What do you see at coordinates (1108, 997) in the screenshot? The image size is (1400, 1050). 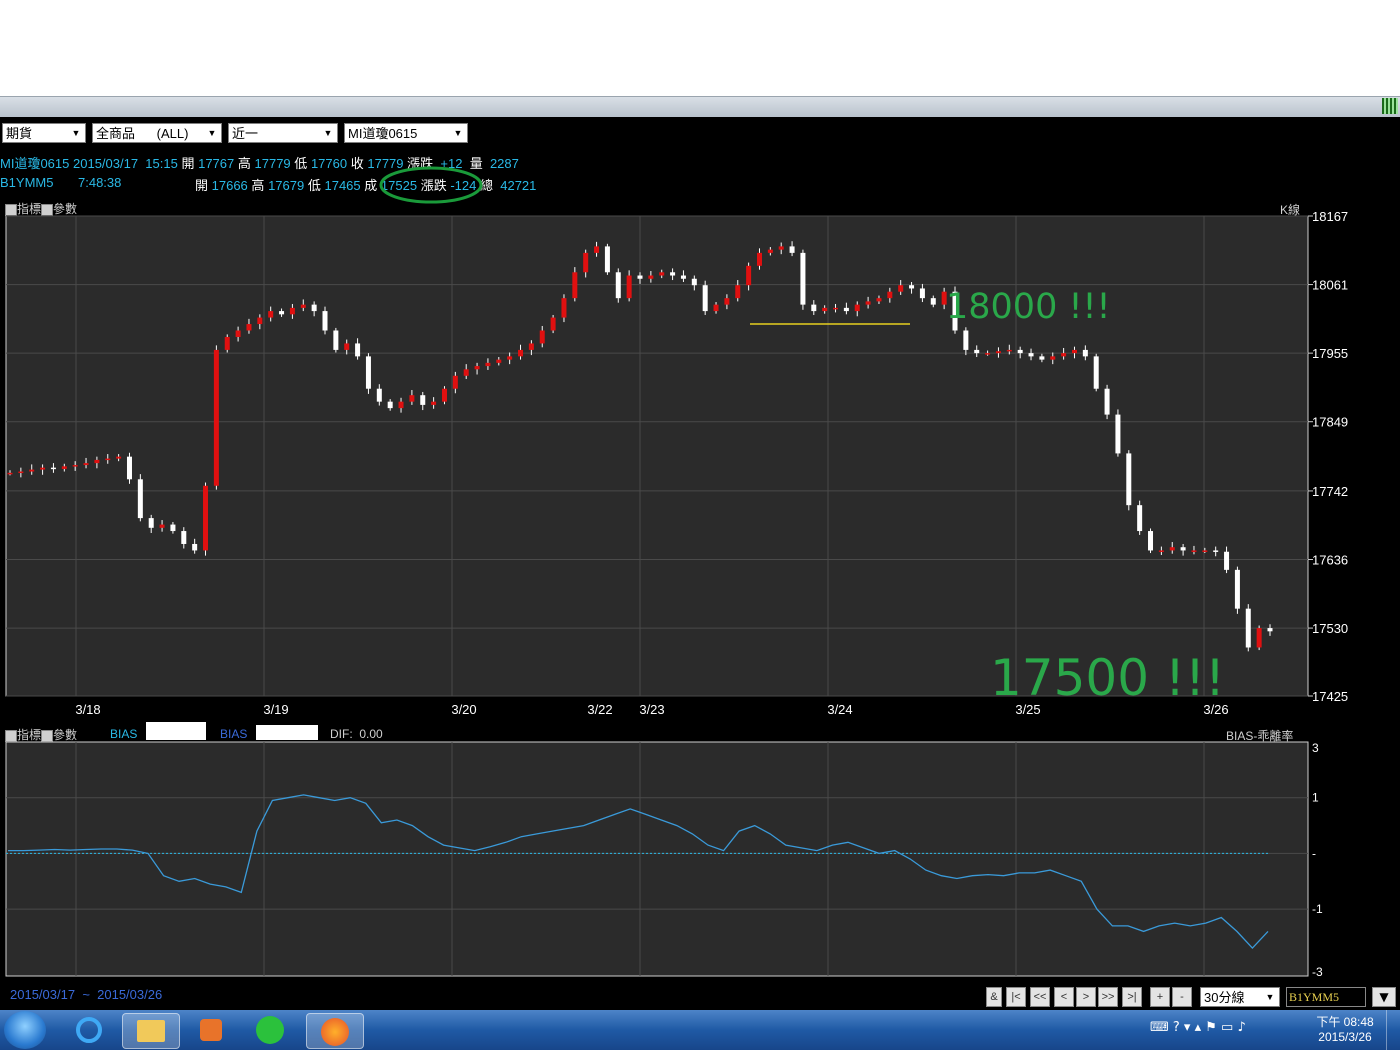 I see `nav-button-5: >>` at bounding box center [1108, 997].